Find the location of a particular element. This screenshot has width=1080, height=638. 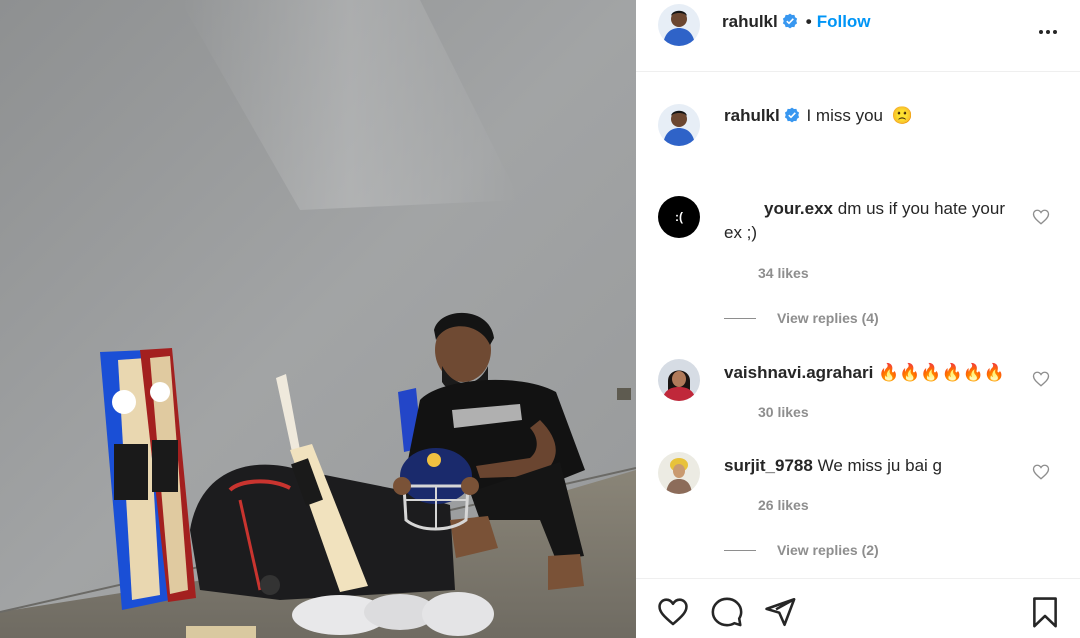

comment-likes: 26 likes is located at coordinates (783, 505).